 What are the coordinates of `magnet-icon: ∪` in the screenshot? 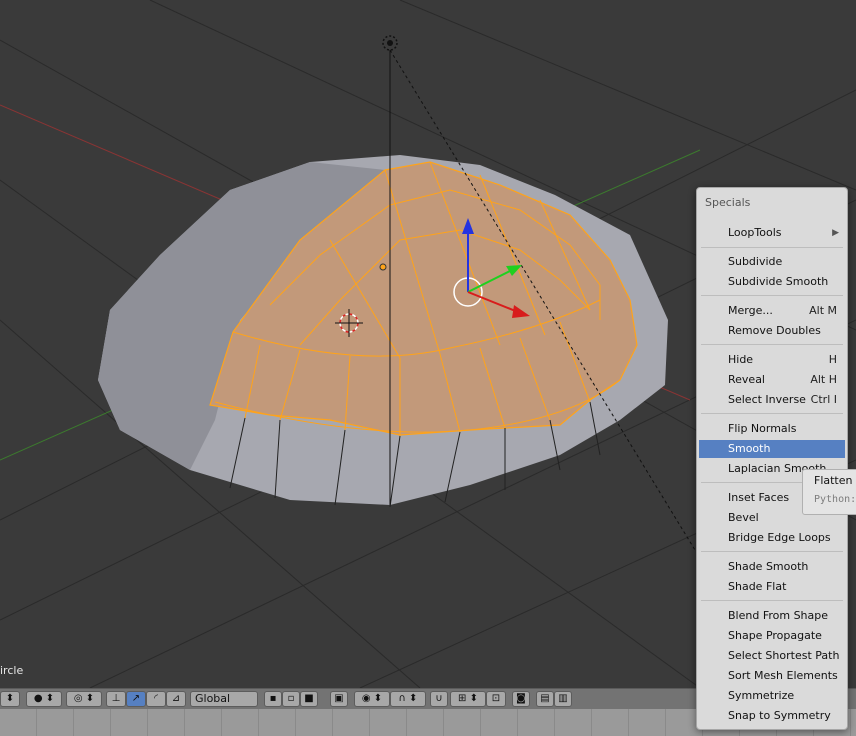 It's located at (439, 698).